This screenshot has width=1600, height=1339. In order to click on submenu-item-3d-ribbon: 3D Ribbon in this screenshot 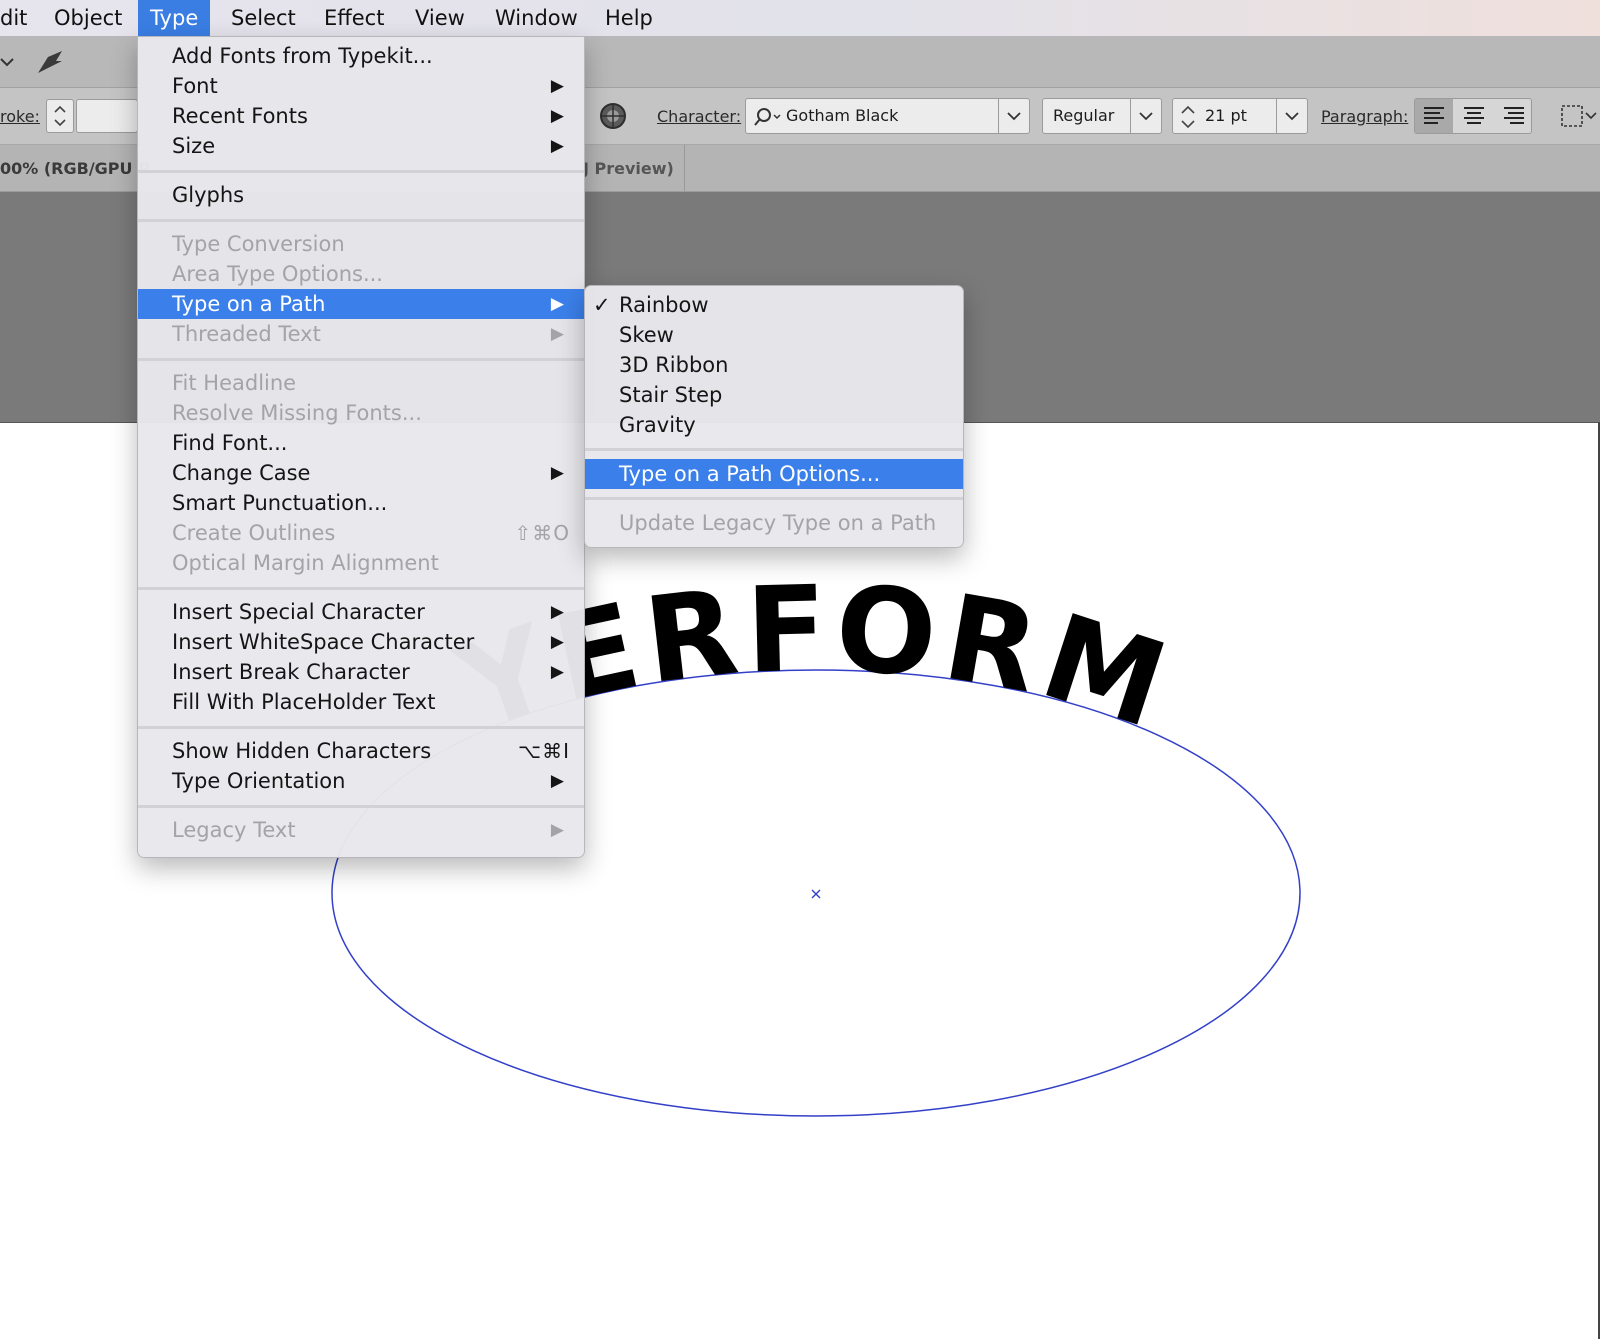, I will do `click(774, 365)`.